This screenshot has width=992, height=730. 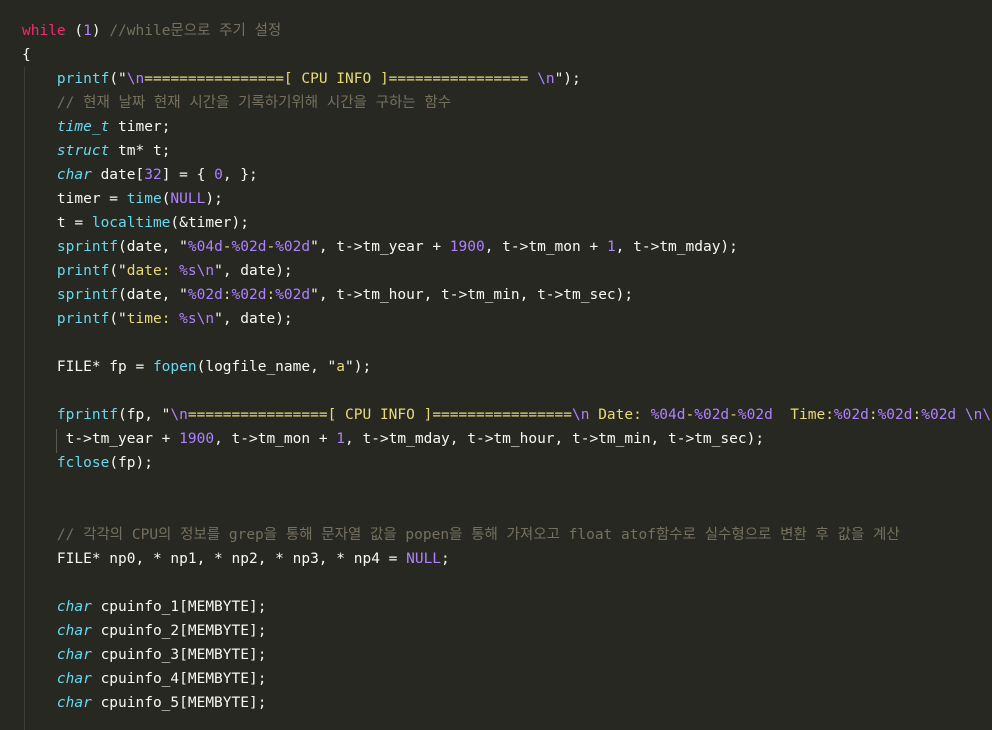 I want to click on code-line: printf("date: %s\n", date);, so click(x=496, y=271).